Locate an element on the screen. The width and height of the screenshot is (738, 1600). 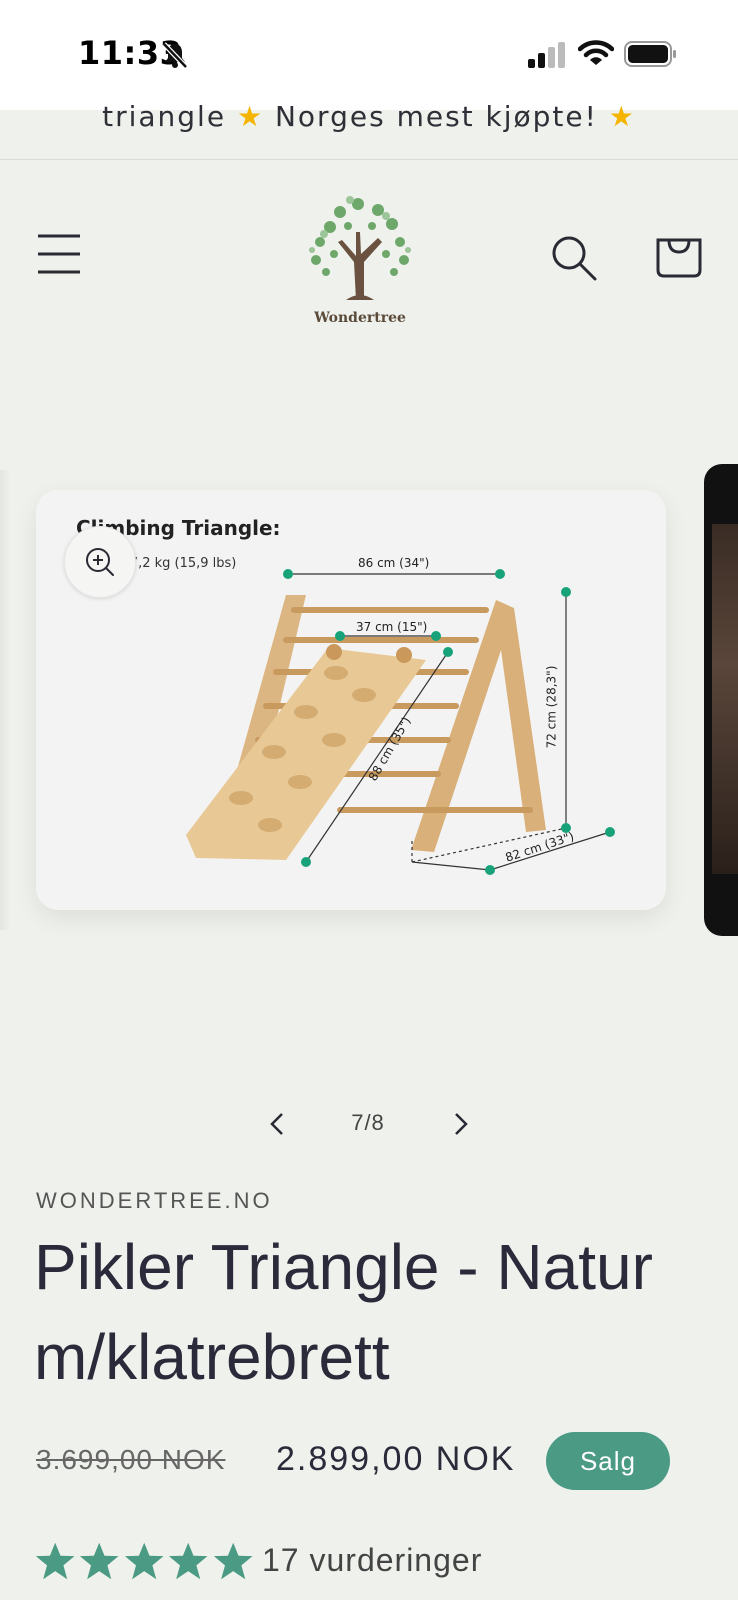
search-icon is located at coordinates (574, 258).